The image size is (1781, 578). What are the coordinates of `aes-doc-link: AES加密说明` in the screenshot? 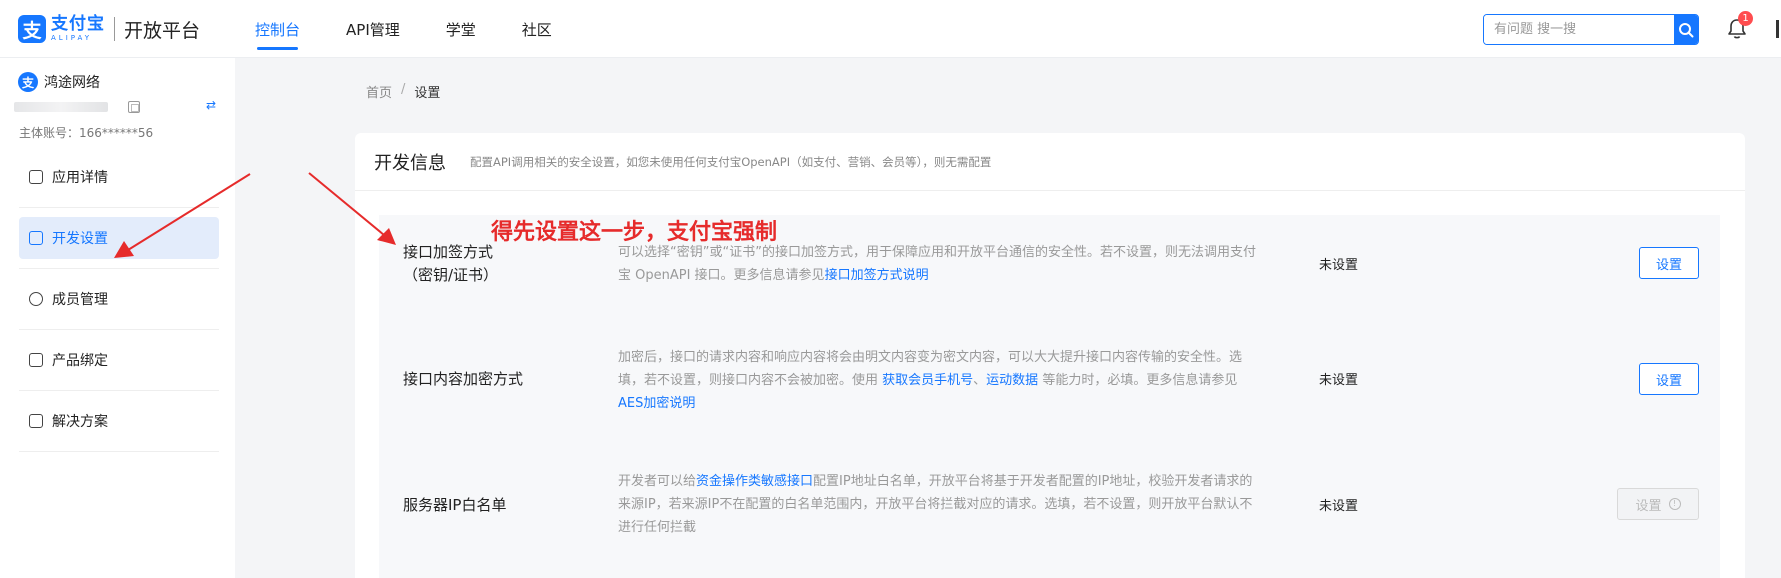 It's located at (656, 403).